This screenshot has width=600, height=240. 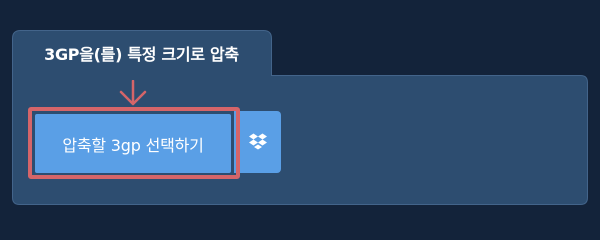 I want to click on dropbox-button, so click(x=257, y=142).